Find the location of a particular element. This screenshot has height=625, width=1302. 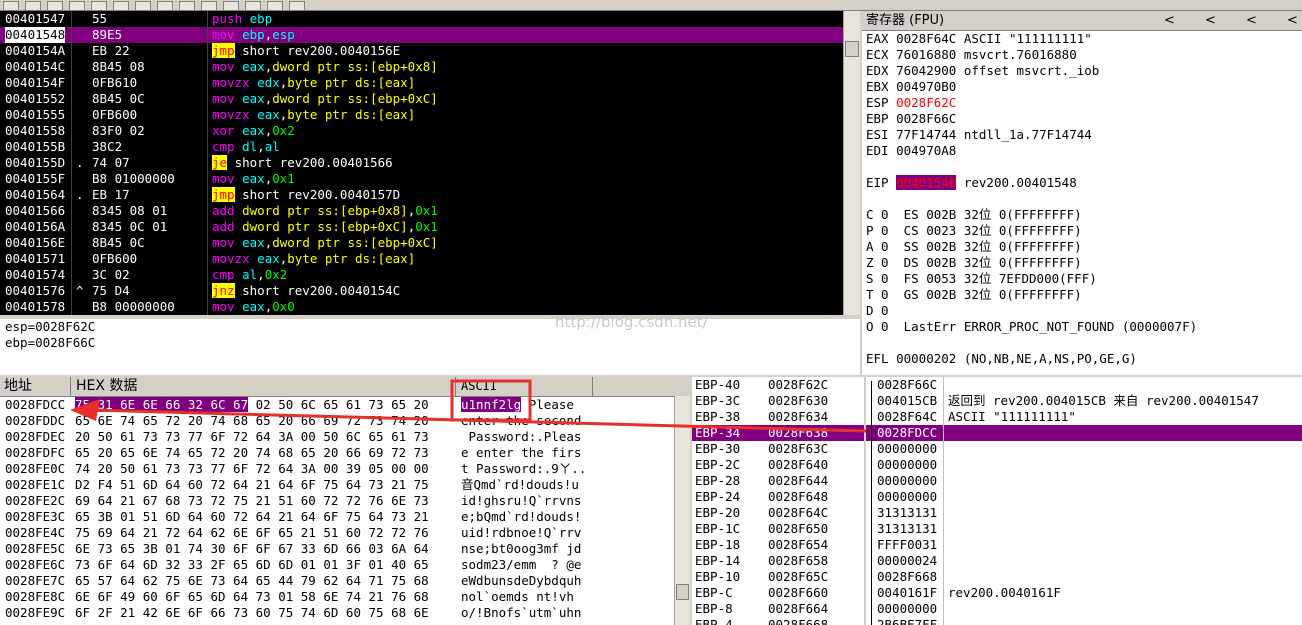

register-line: EAX 0028F64C ASCII "111111111" is located at coordinates (979, 39).